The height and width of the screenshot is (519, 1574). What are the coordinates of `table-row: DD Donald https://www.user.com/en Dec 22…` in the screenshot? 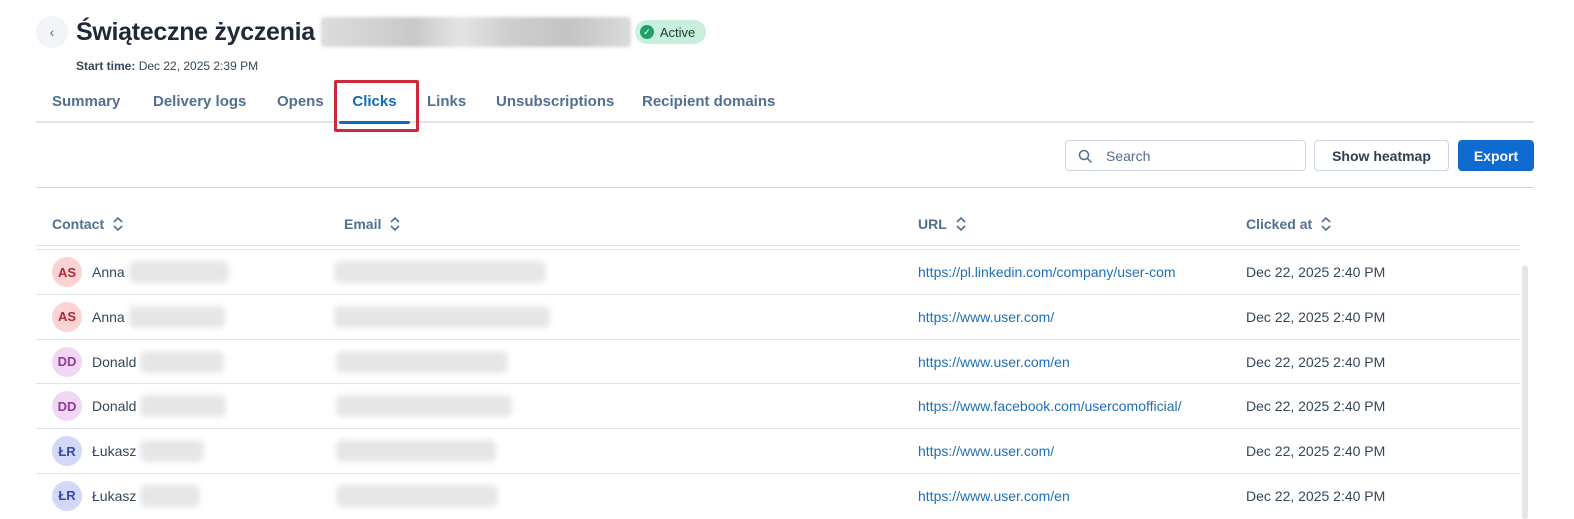 It's located at (778, 362).